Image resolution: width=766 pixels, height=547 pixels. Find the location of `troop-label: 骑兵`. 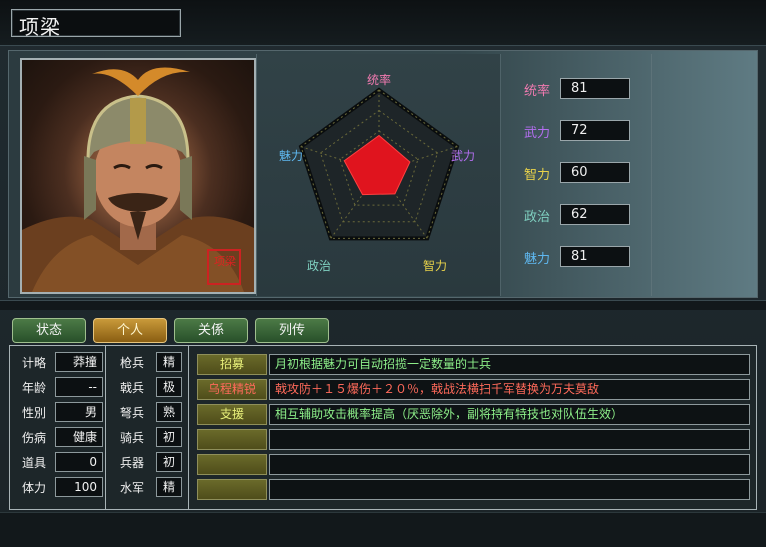

troop-label: 骑兵 is located at coordinates (131, 438).